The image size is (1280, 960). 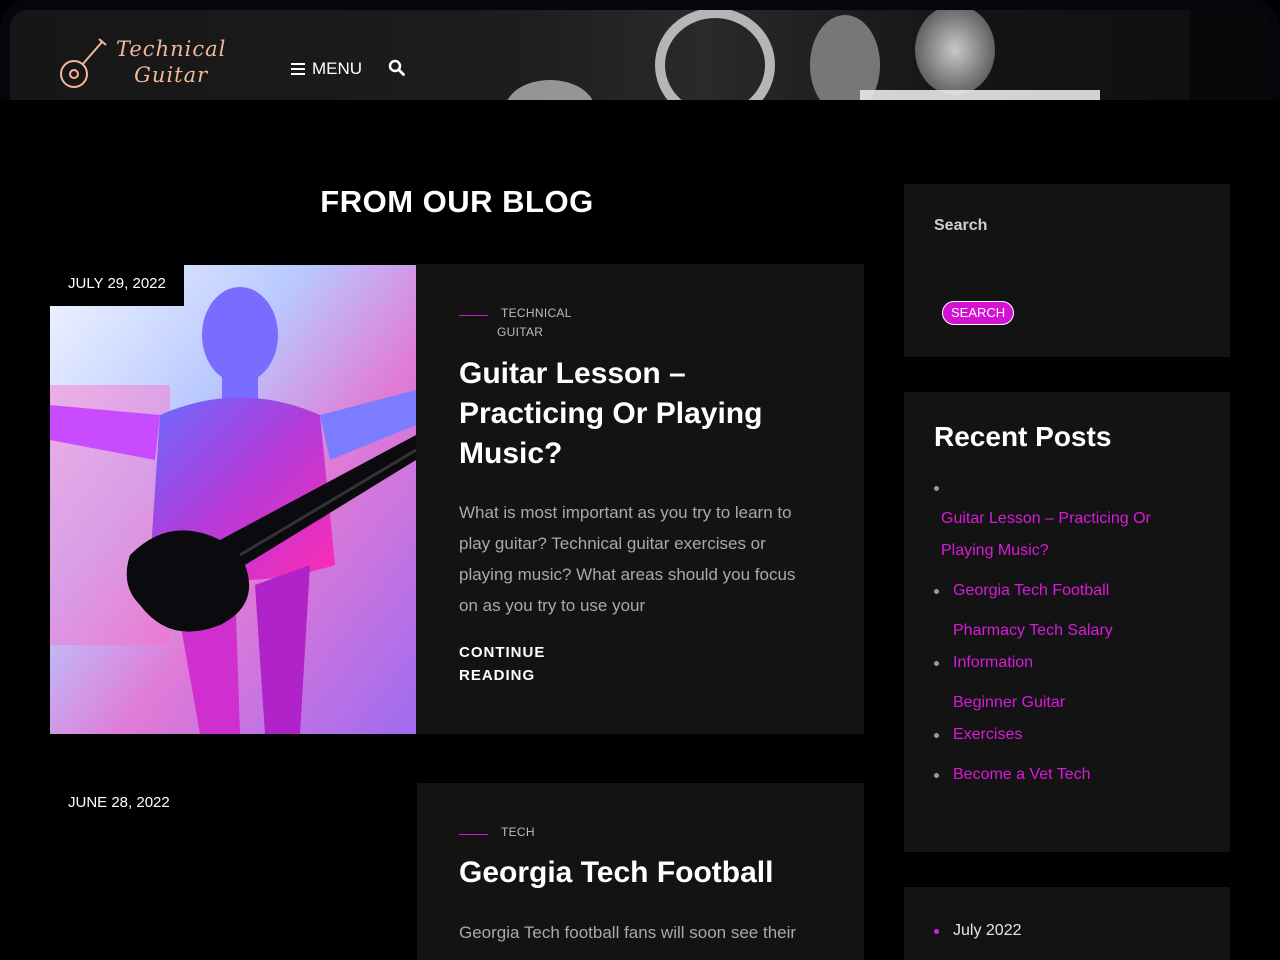 What do you see at coordinates (1067, 270) in the screenshot?
I see `search-widget: Search SEARCH` at bounding box center [1067, 270].